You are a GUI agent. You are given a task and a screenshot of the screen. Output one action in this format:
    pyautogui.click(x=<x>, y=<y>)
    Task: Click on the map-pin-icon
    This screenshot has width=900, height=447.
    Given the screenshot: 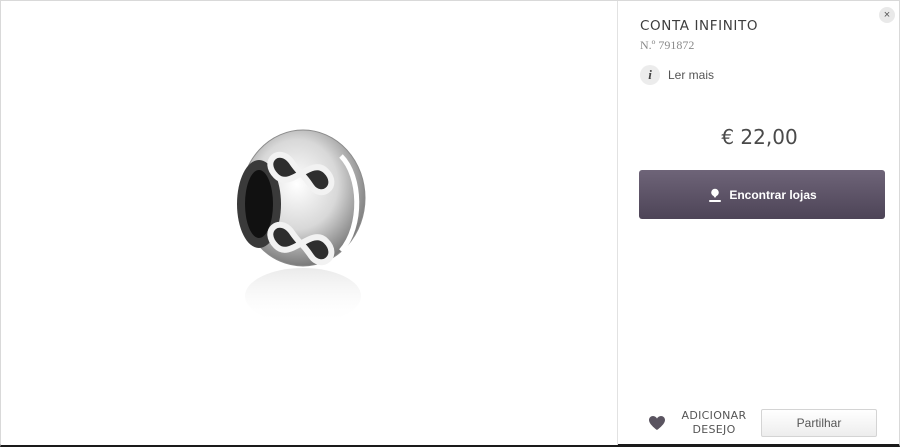 What is the action you would take?
    pyautogui.click(x=715, y=195)
    